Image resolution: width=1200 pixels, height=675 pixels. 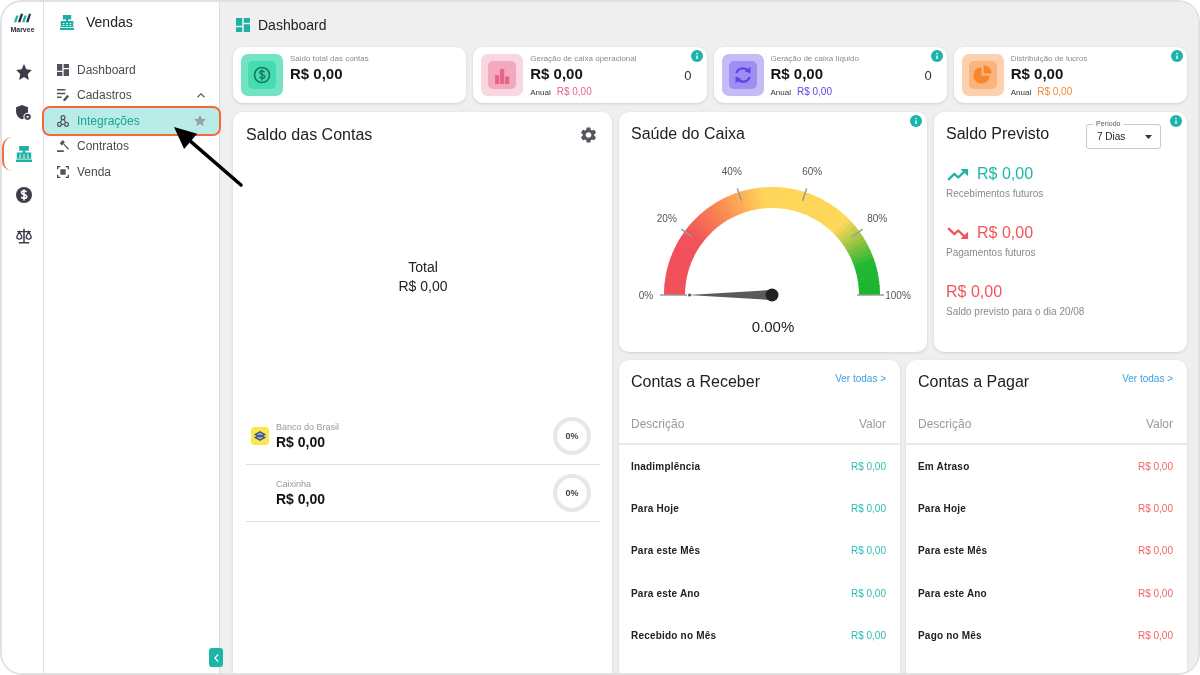 I want to click on grid-icon, so click(x=63, y=69).